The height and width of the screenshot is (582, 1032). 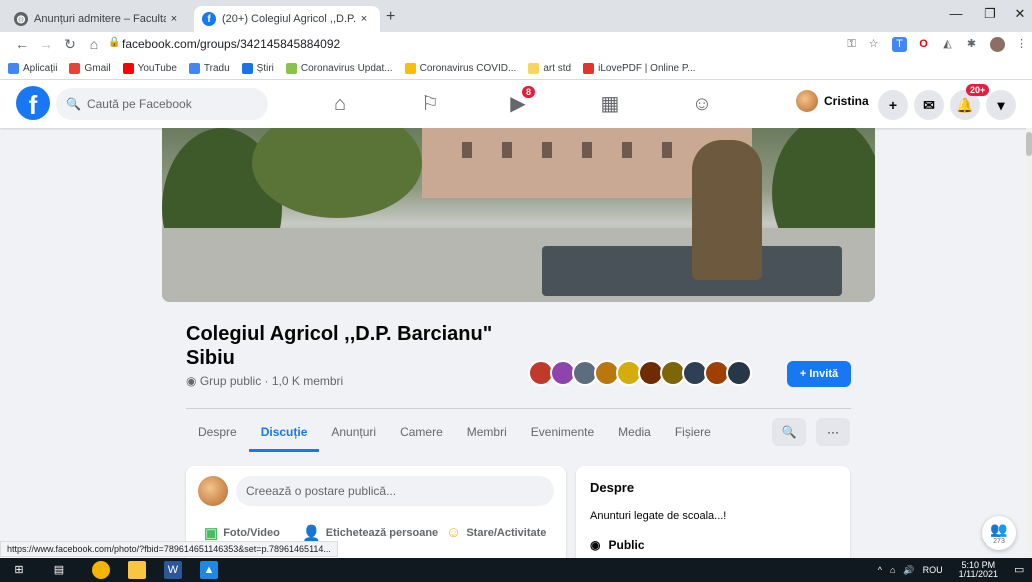 What do you see at coordinates (1020, 14) in the screenshot?
I see `window-close-button: ✕` at bounding box center [1020, 14].